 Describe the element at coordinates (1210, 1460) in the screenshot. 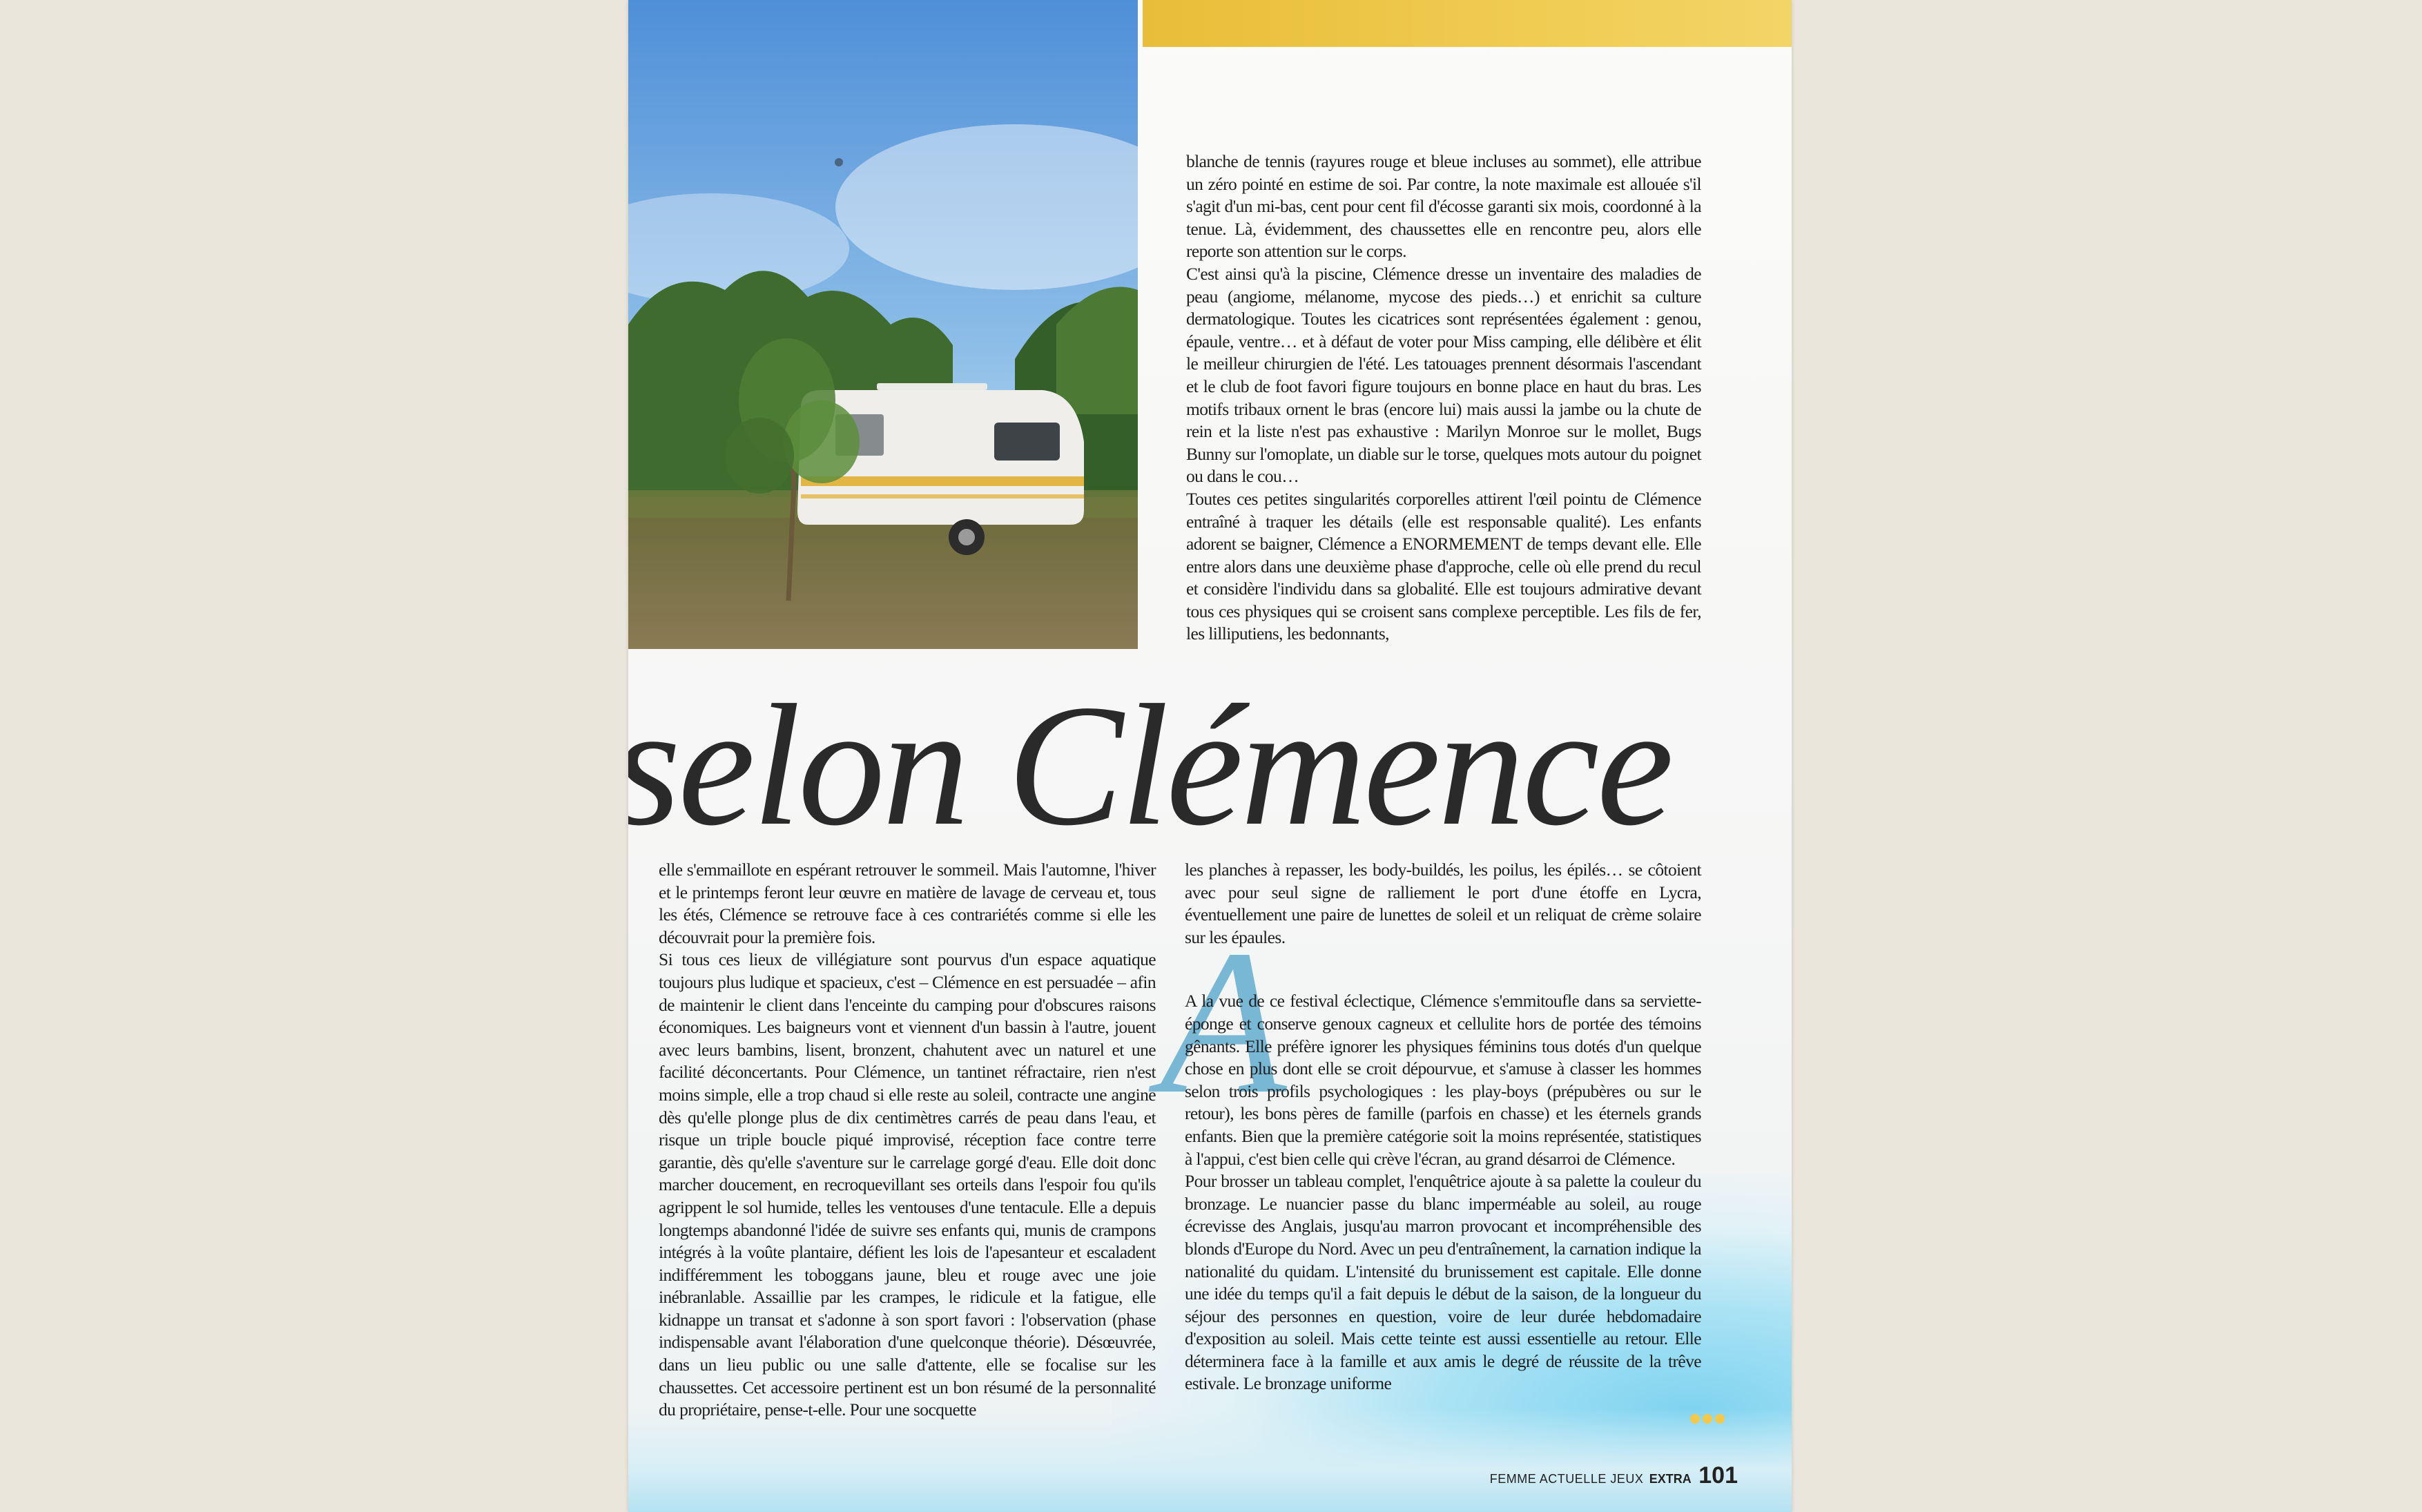

I see `water-background-bottom` at that location.